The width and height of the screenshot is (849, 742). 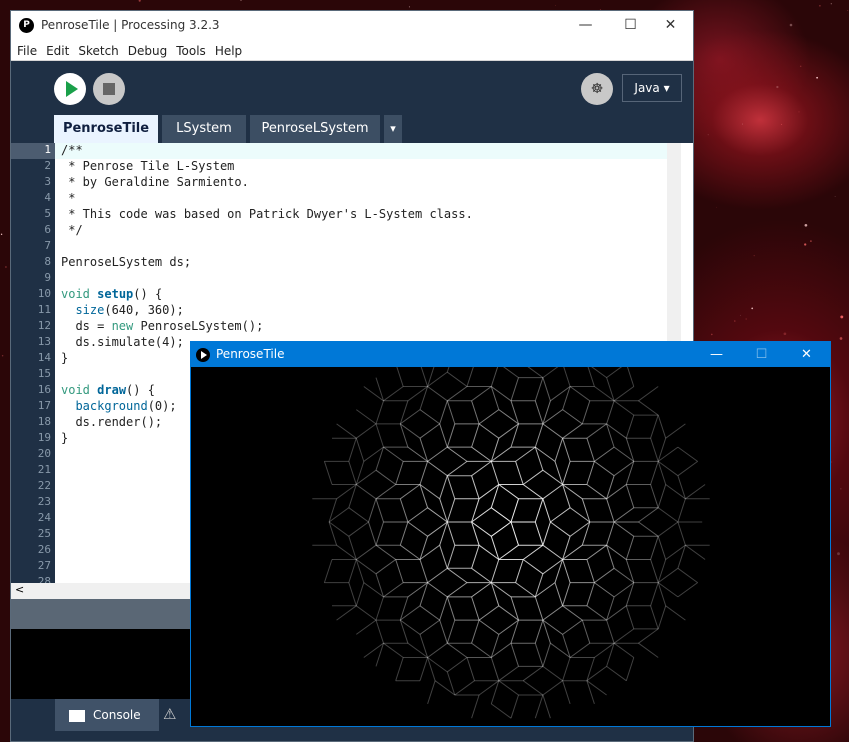 I want to click on line-number: 18, so click(x=44, y=421).